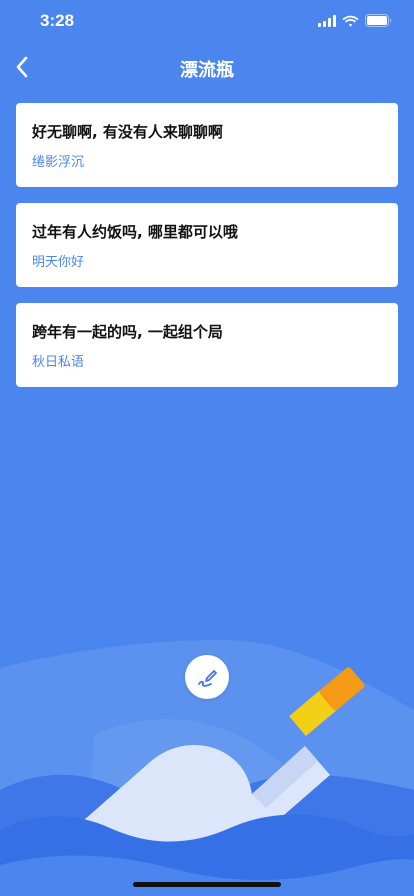  Describe the element at coordinates (350, 21) in the screenshot. I see `wifi-icon` at that location.